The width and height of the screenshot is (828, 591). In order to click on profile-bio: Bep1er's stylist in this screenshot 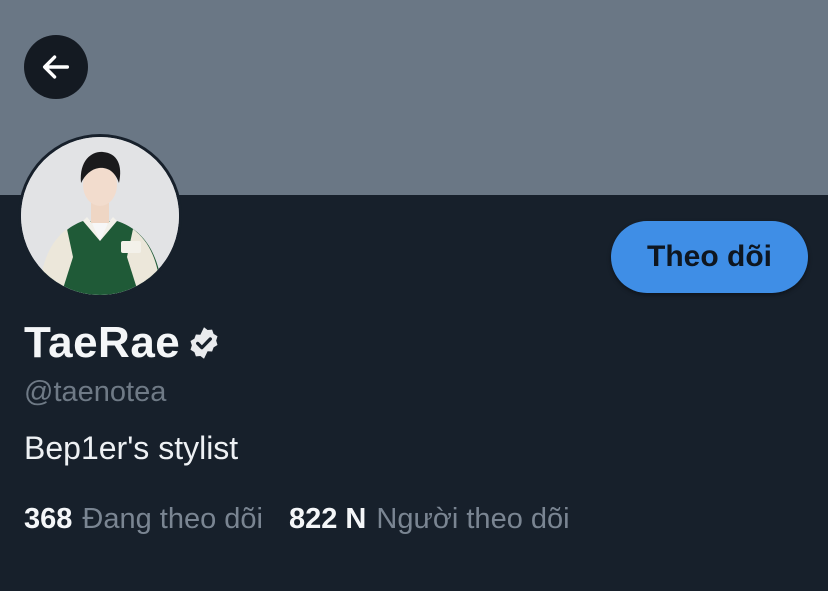, I will do `click(131, 448)`.